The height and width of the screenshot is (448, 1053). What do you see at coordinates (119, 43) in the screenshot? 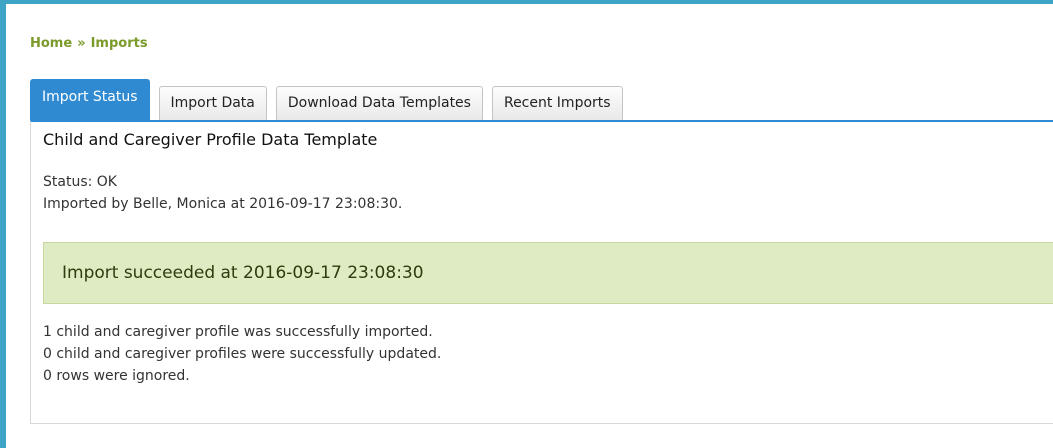
I see `breadcrumb-imports-link: Imports` at bounding box center [119, 43].